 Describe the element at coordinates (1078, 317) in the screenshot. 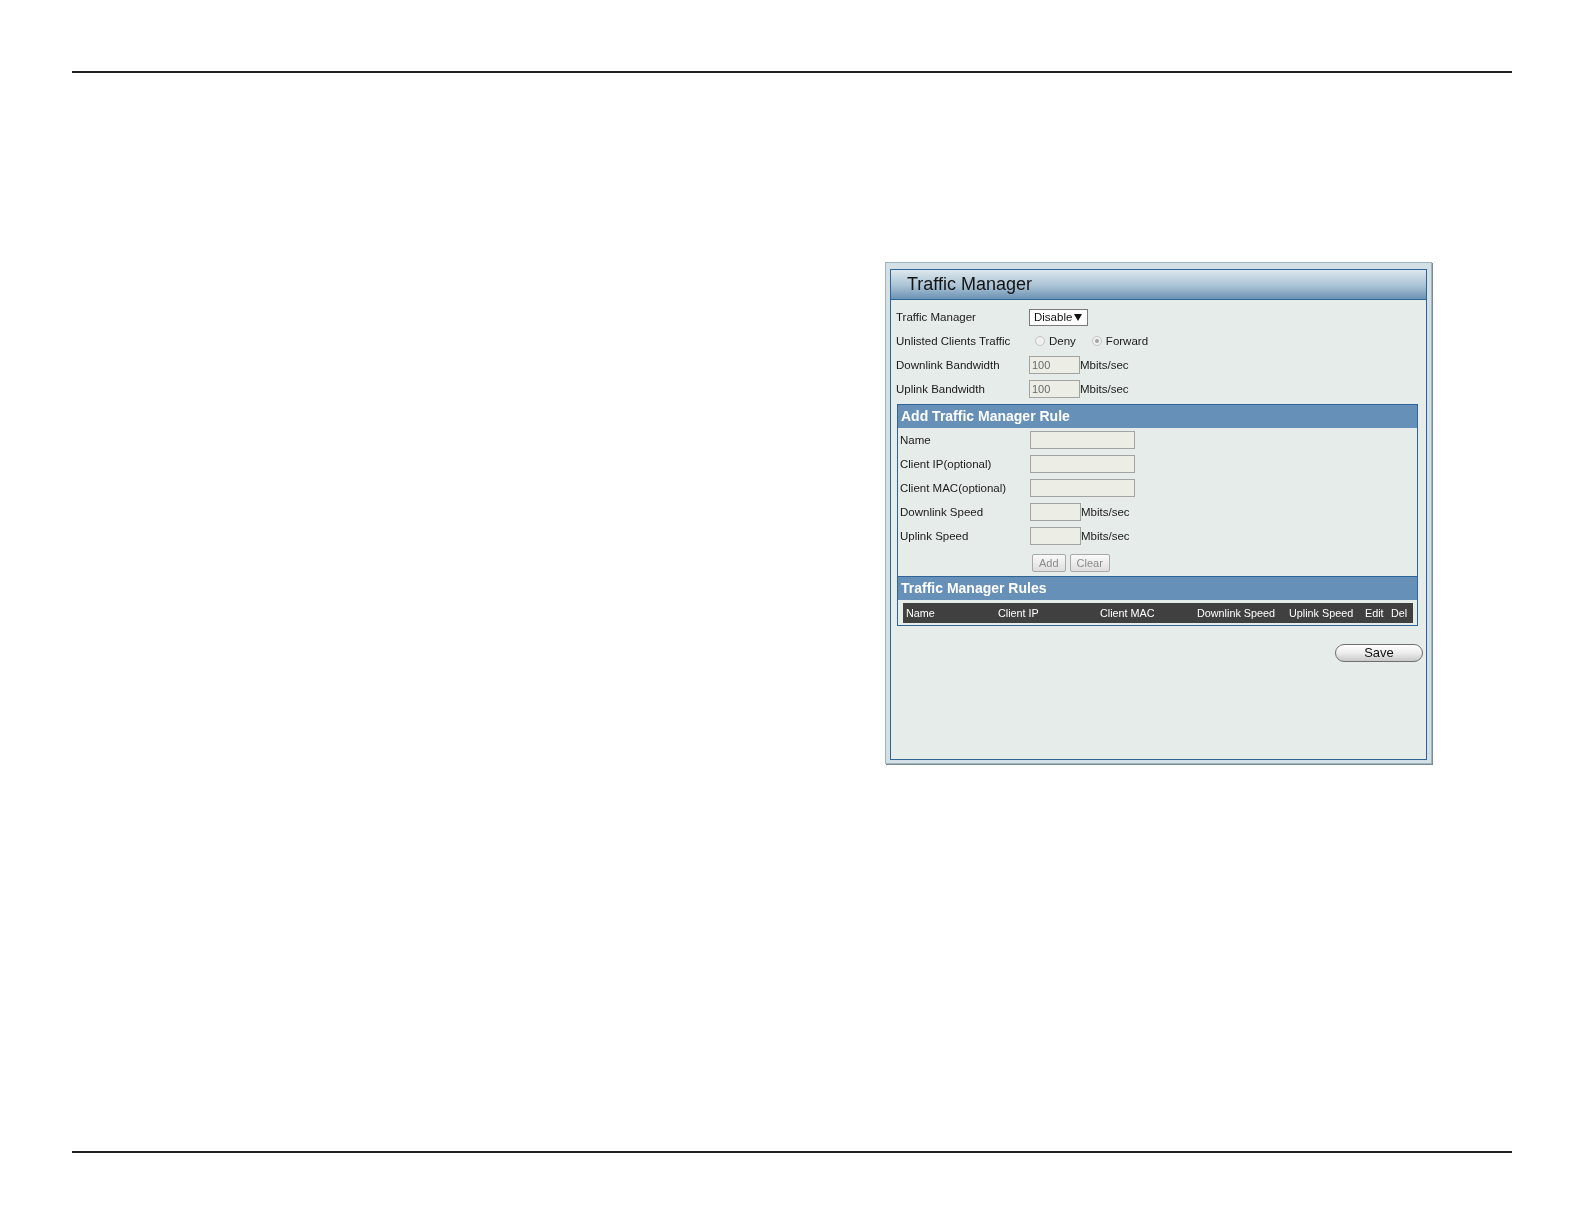

I see `caret-icon` at that location.